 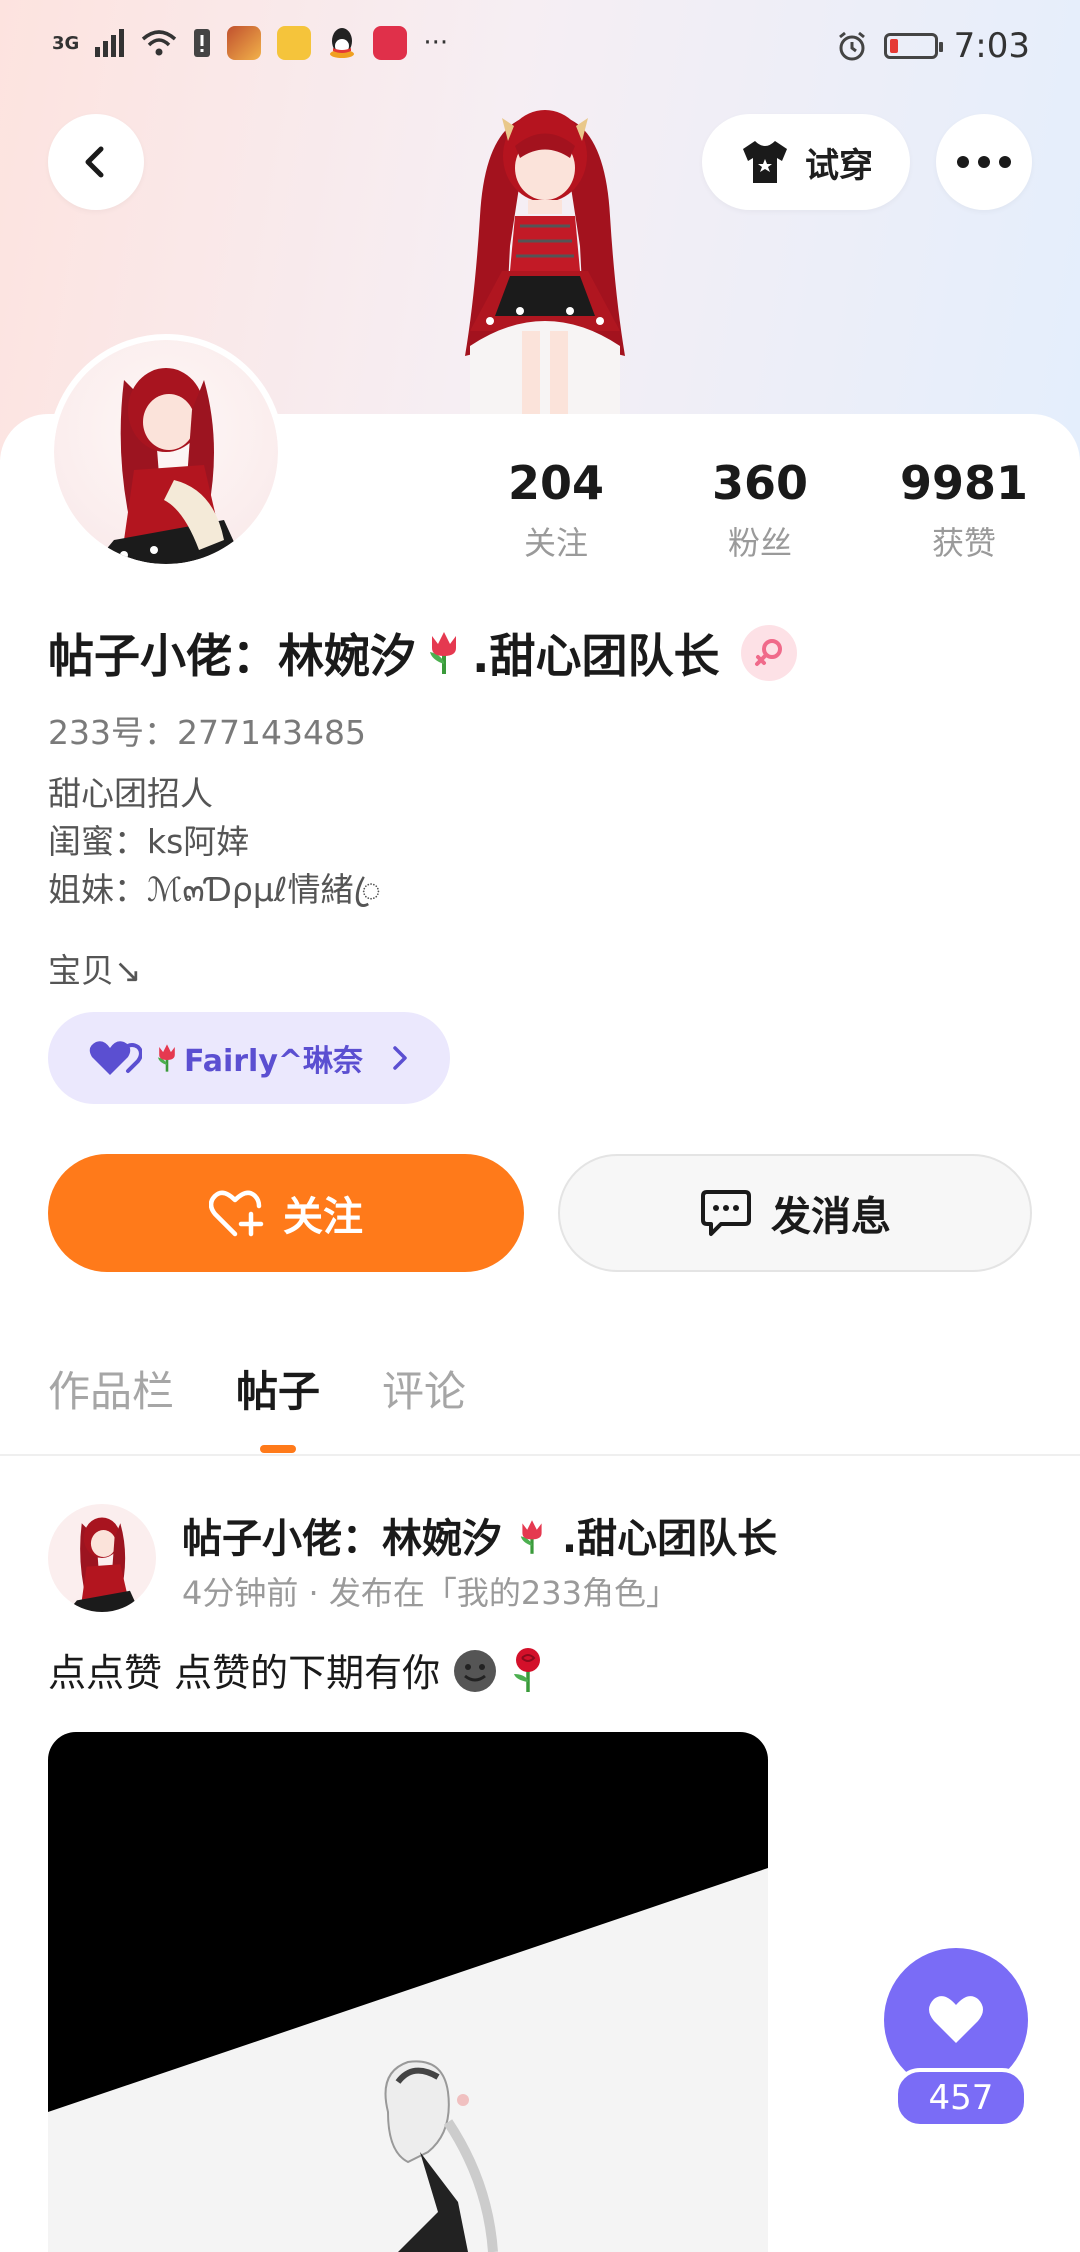 I want to click on grinning-face-emoji-icon, so click(x=475, y=1671).